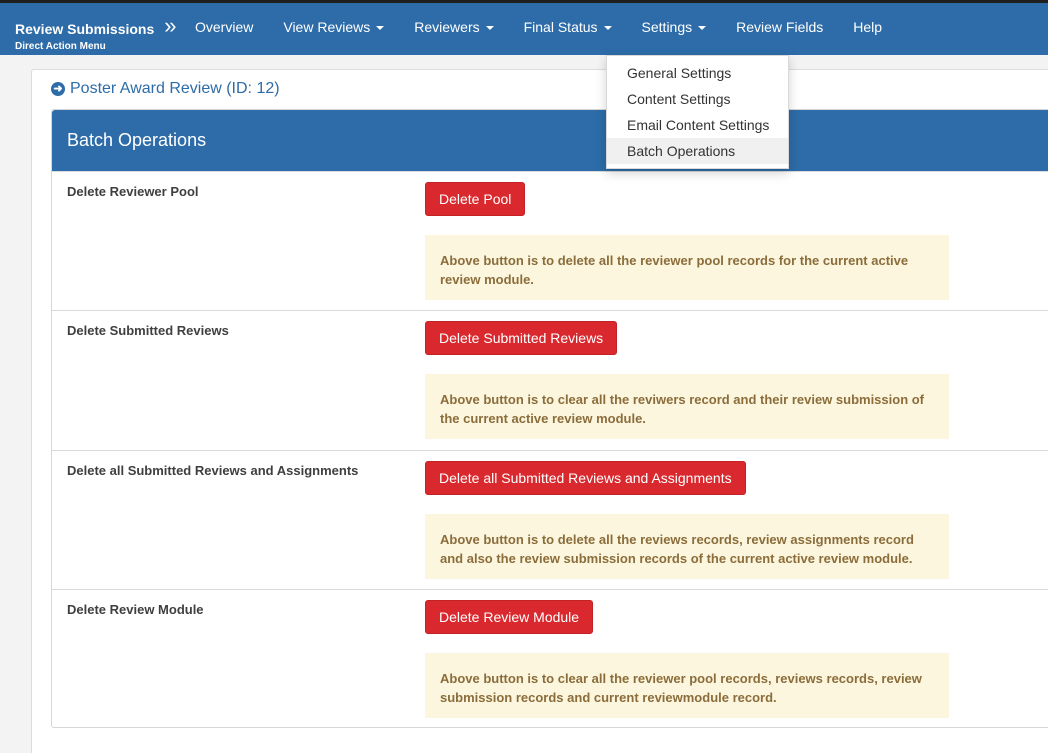  I want to click on double-chevron-right-icon: », so click(170, 26).